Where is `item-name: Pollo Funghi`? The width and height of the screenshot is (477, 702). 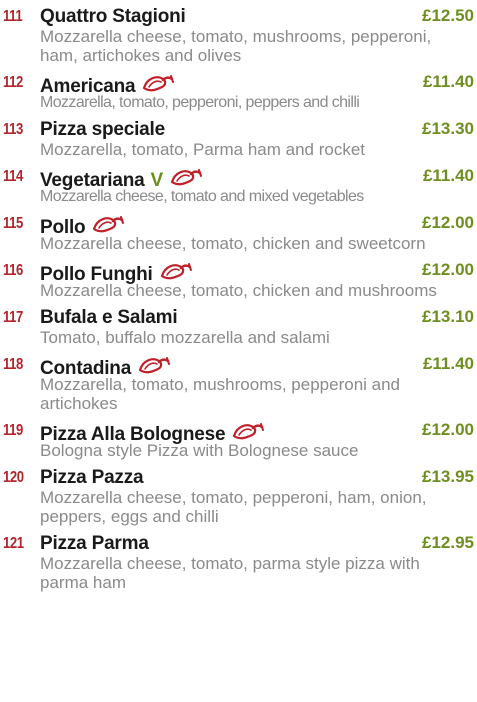 item-name: Pollo Funghi is located at coordinates (96, 274).